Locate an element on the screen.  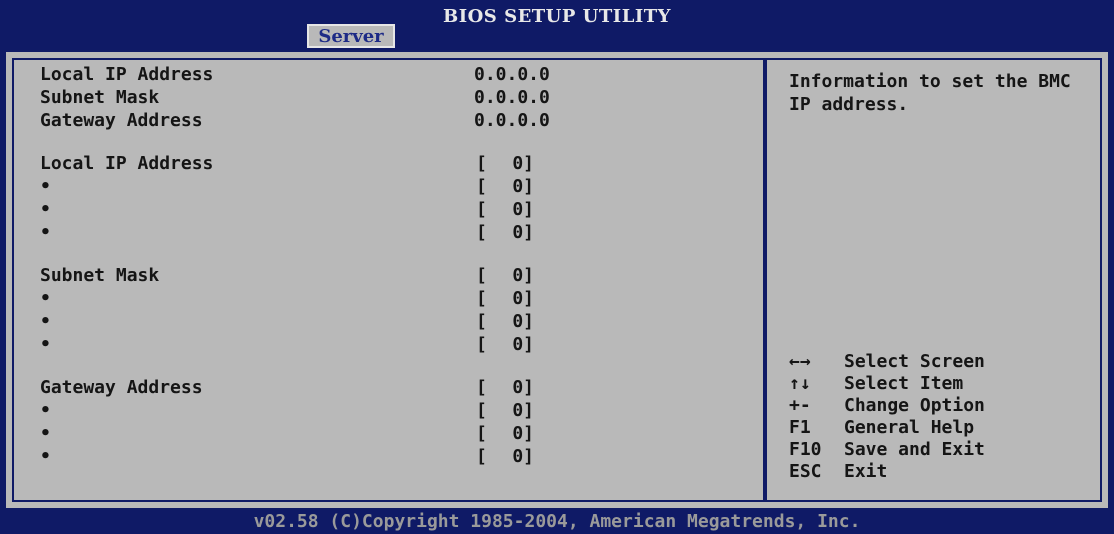
title-bar: BIOS SETUP UTILITY Server is located at coordinates (557, 25).